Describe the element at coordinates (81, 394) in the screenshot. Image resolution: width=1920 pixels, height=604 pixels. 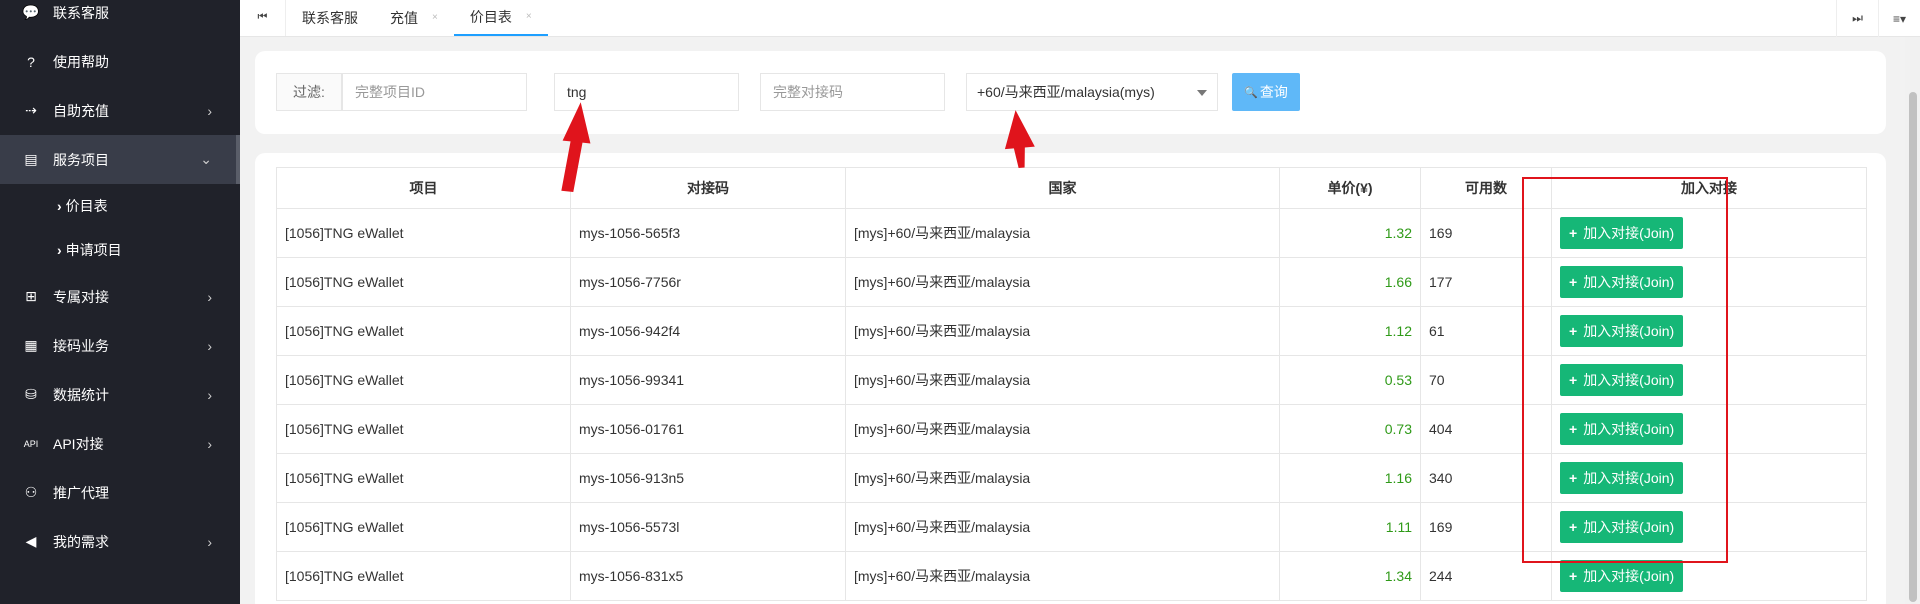
I see `sidebar-item-label: 数据统计` at that location.